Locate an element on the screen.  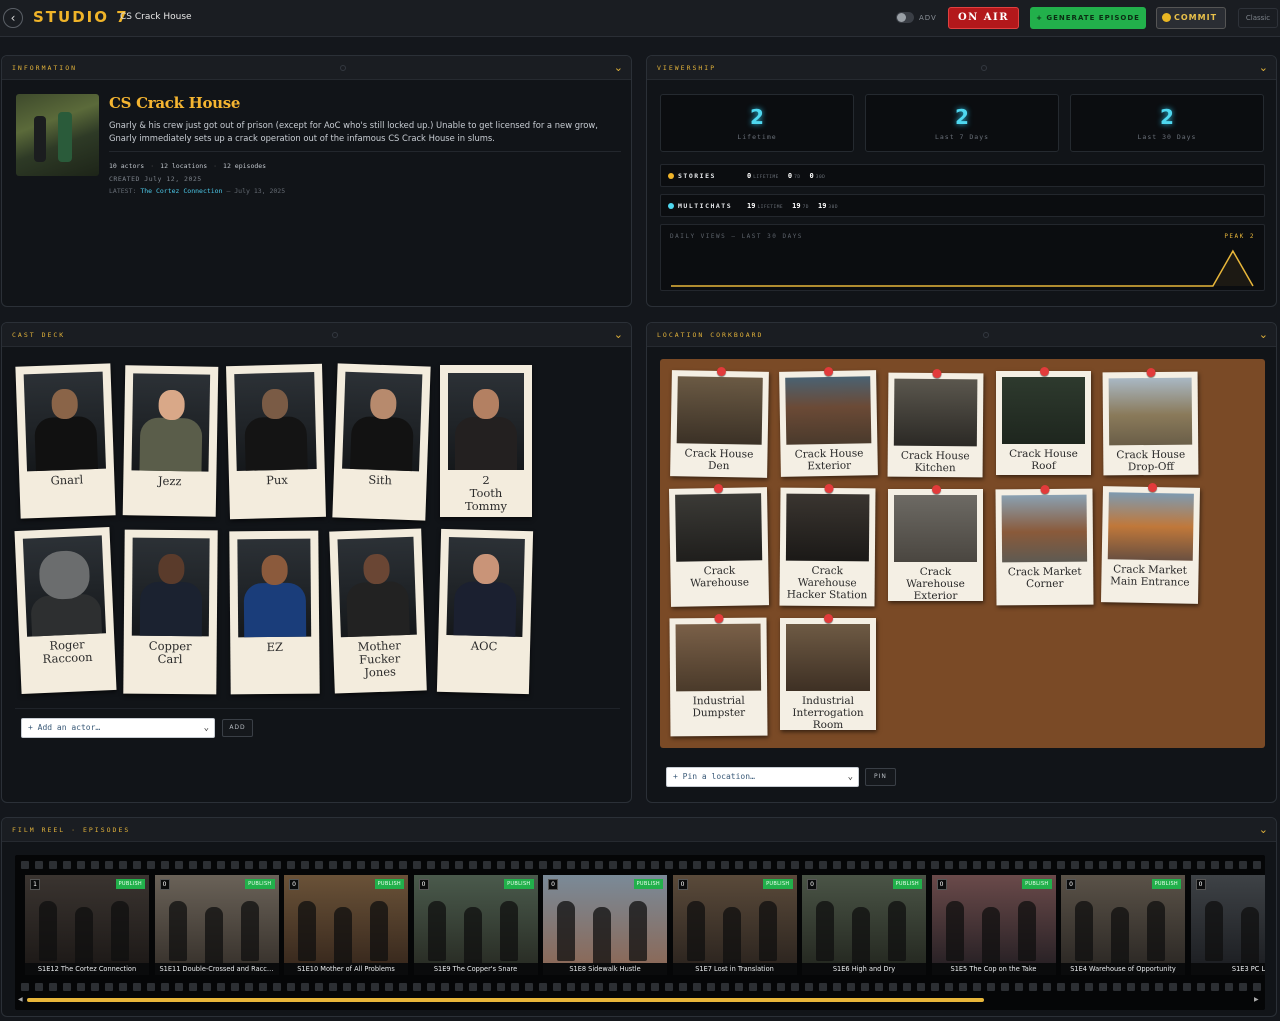
commit-button: COMMIT is located at coordinates (1191, 18).